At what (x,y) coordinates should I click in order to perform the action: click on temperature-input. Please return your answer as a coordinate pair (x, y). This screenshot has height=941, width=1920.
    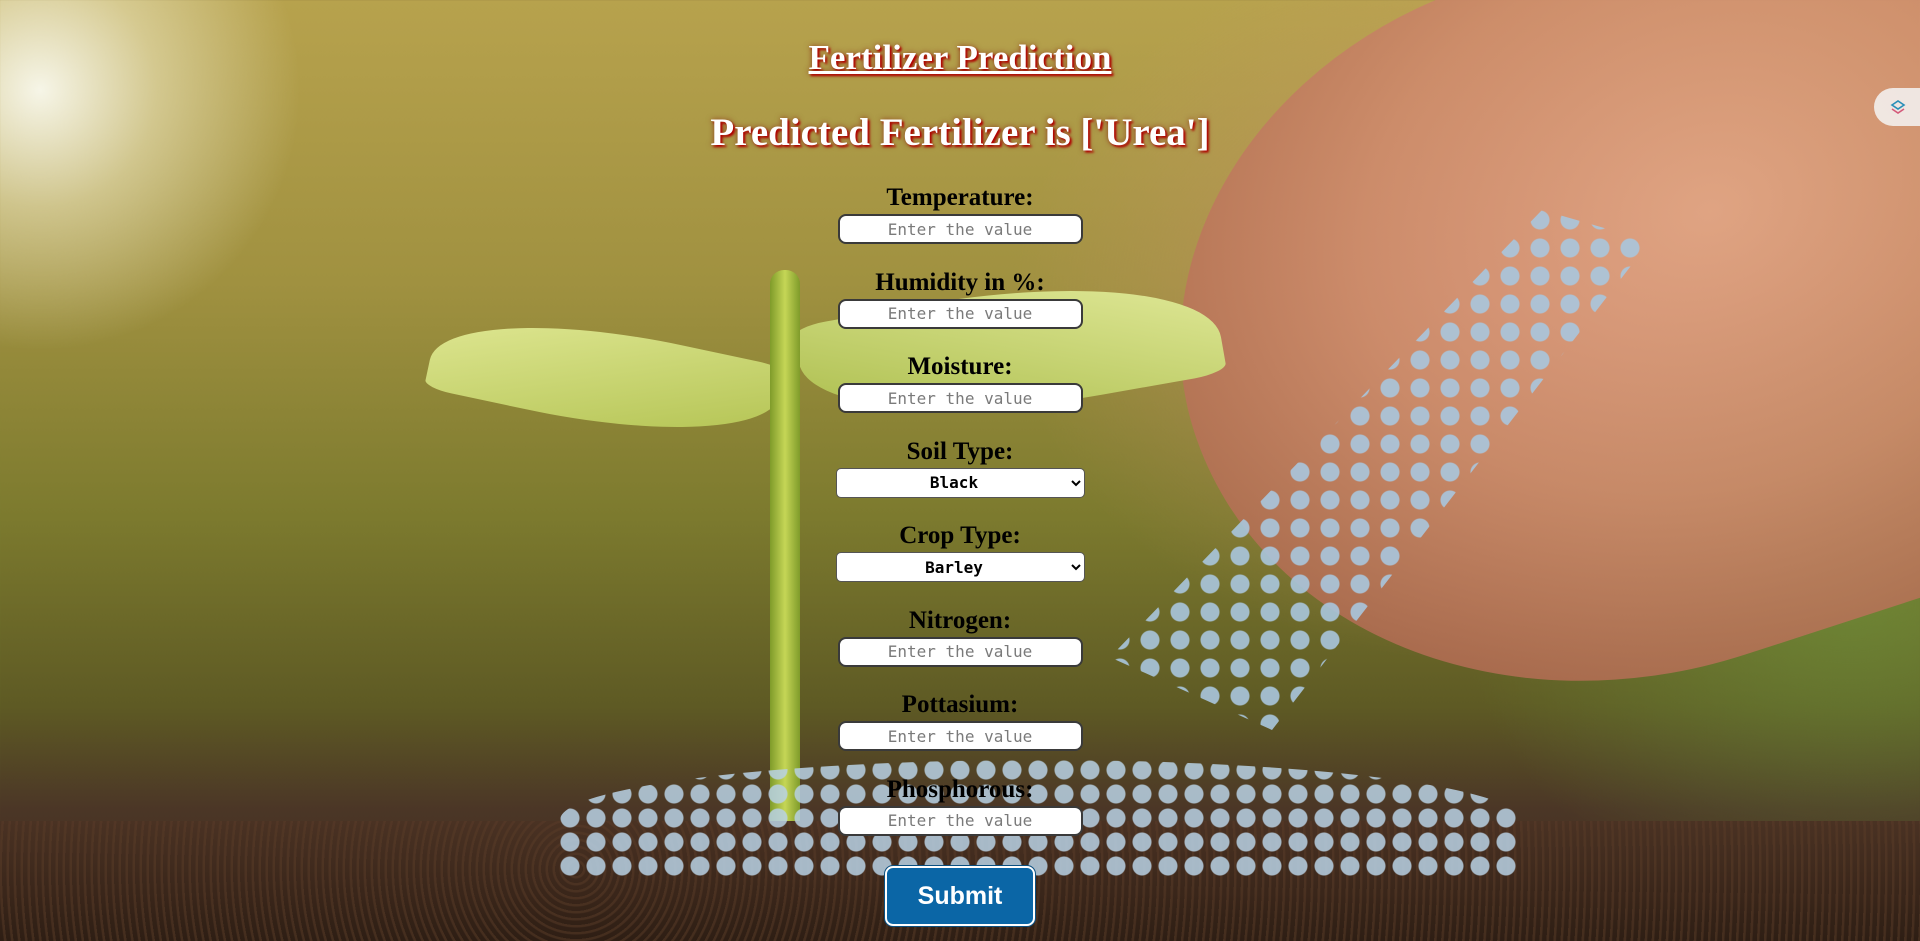
    Looking at the image, I should click on (960, 229).